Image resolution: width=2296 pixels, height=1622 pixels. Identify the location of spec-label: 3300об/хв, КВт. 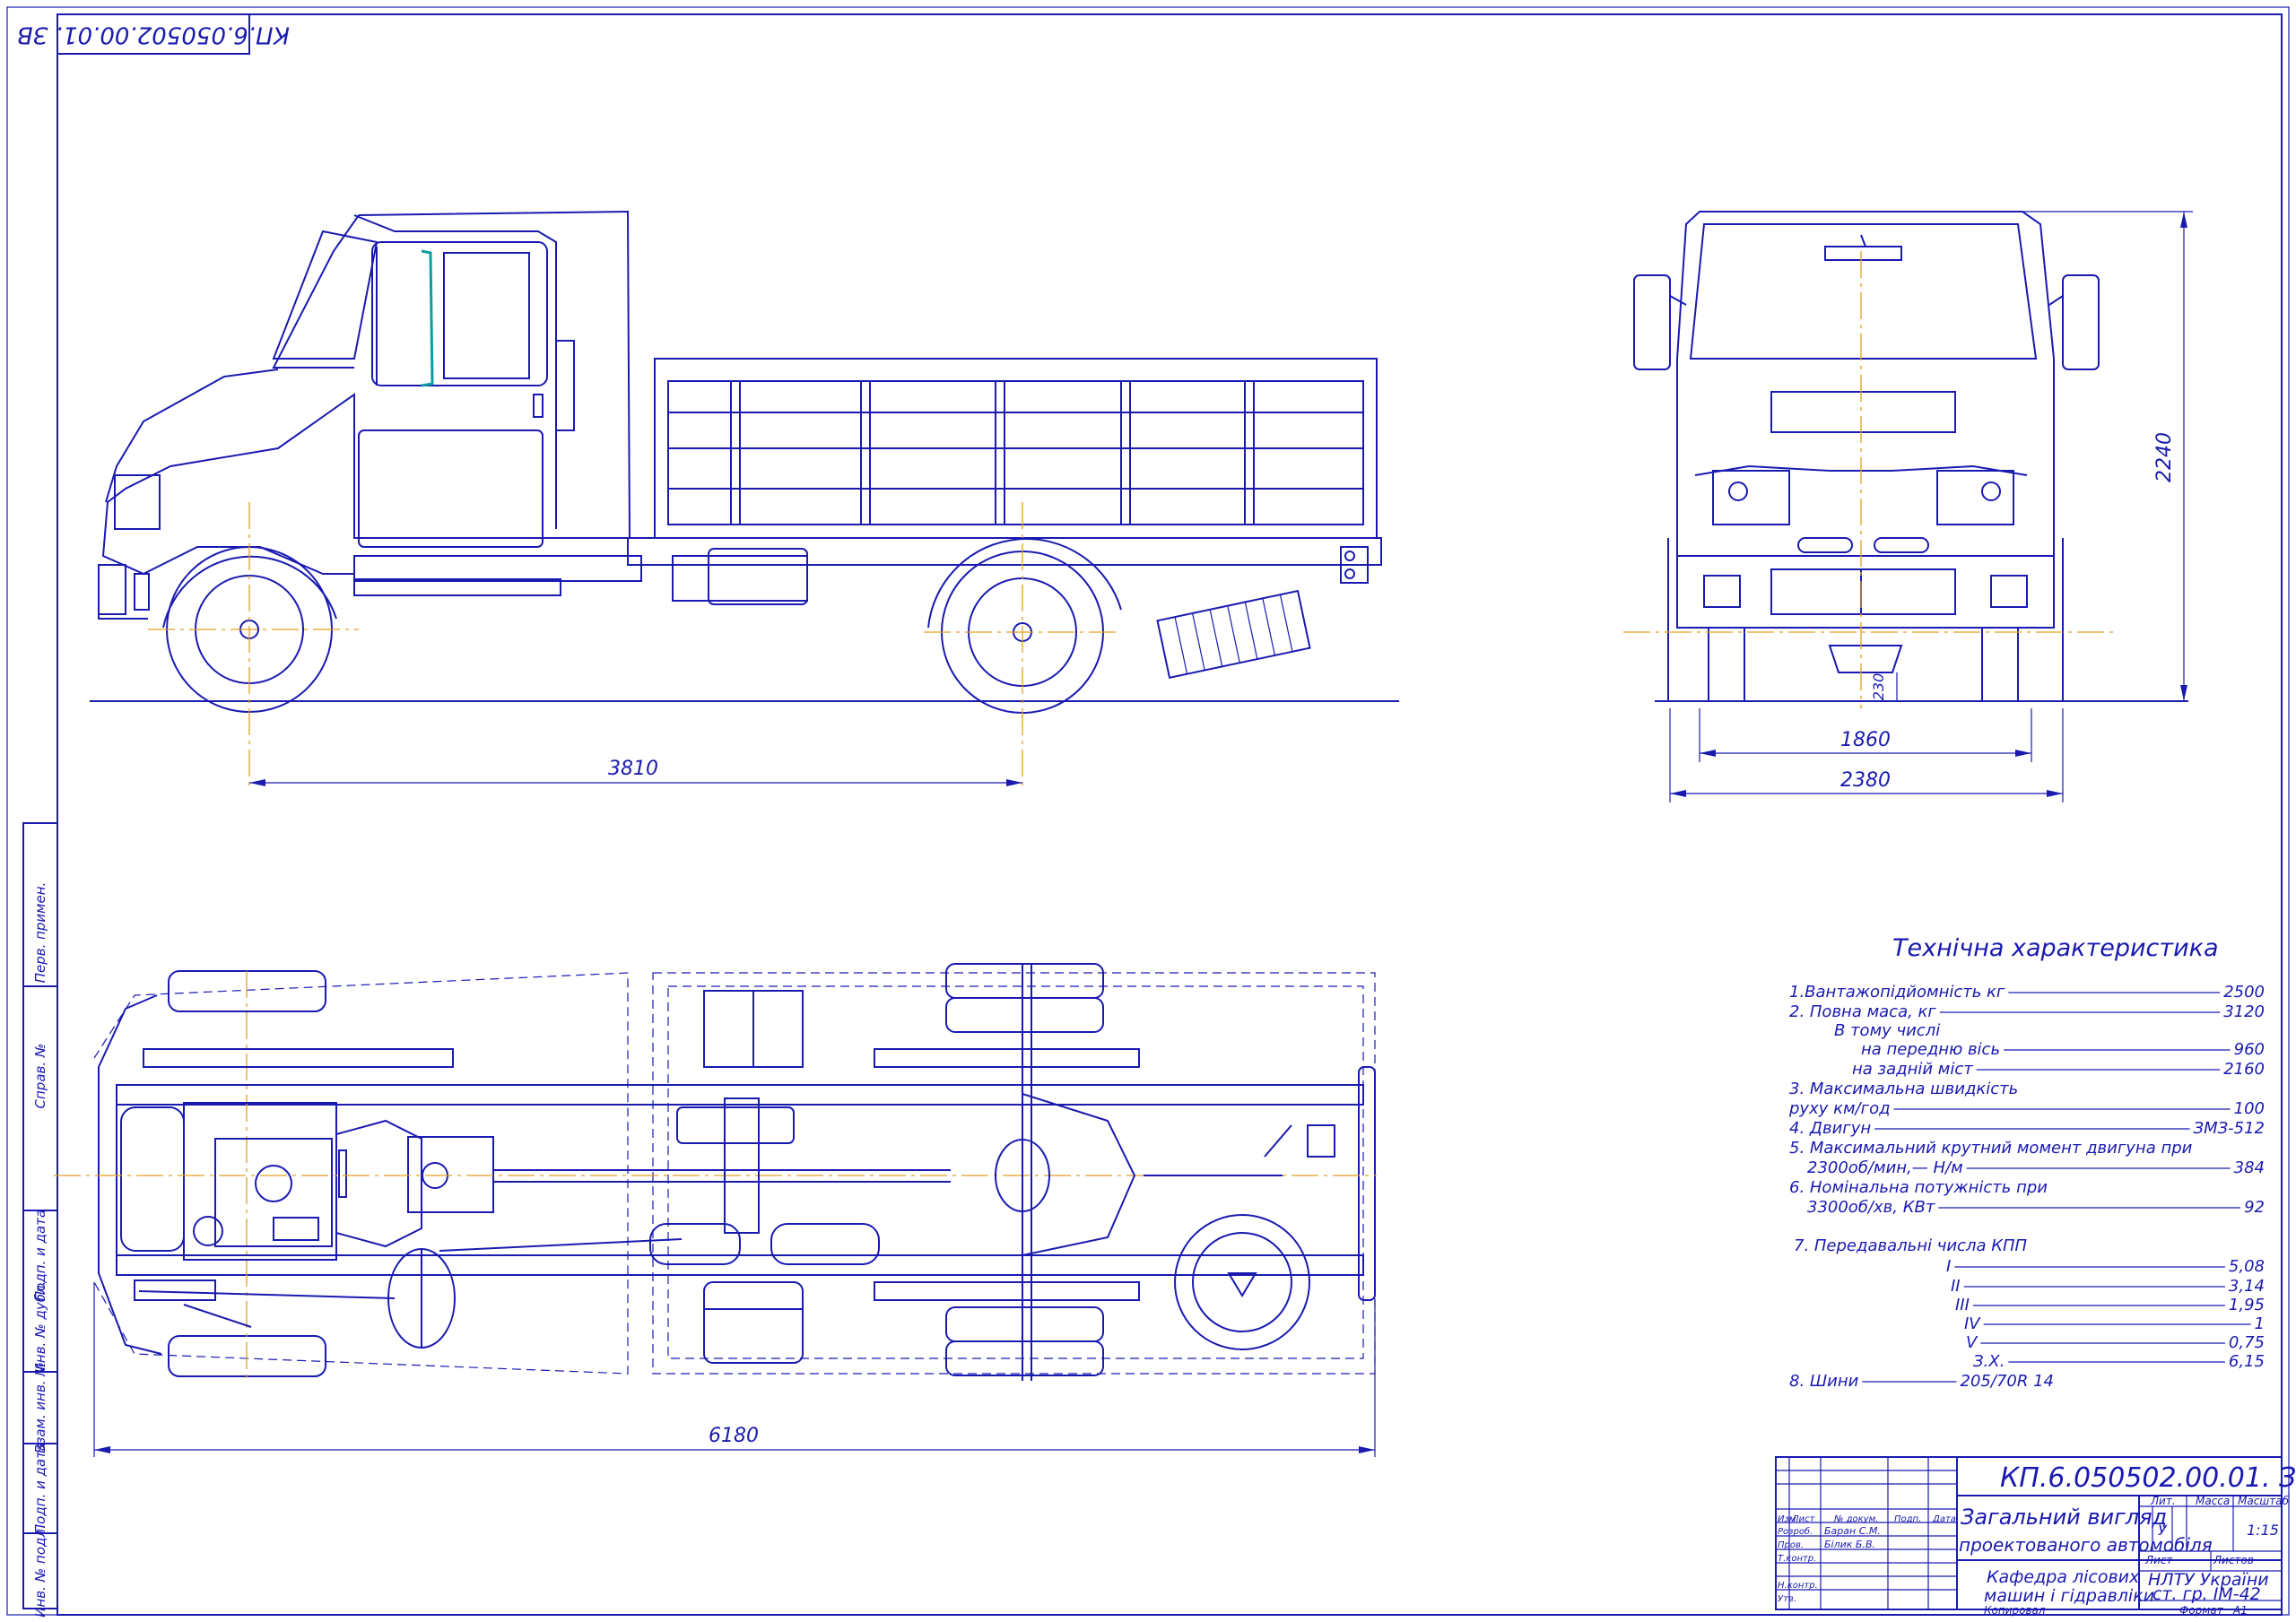
(1871, 1207).